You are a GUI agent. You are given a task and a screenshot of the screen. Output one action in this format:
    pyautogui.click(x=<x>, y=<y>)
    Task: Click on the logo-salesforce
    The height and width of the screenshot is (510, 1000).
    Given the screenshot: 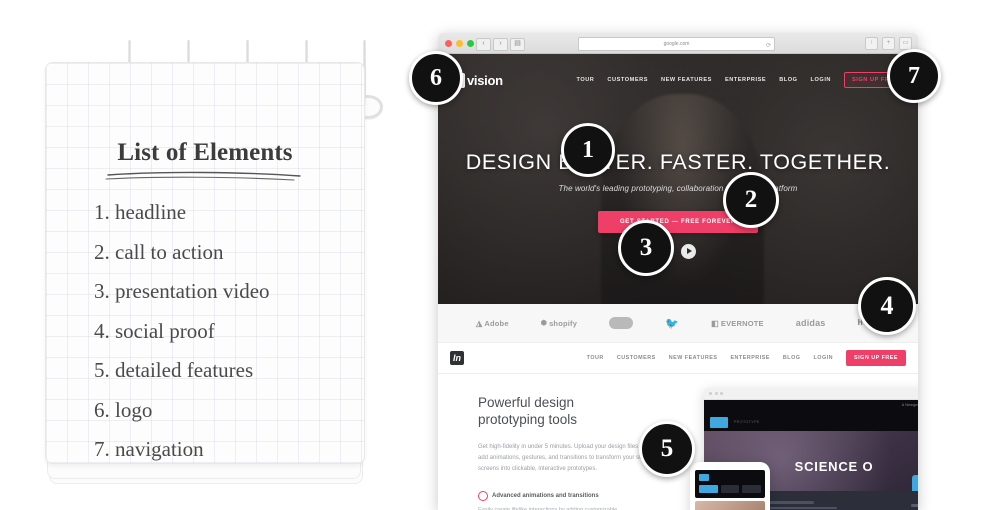 What is the action you would take?
    pyautogui.click(x=621, y=323)
    